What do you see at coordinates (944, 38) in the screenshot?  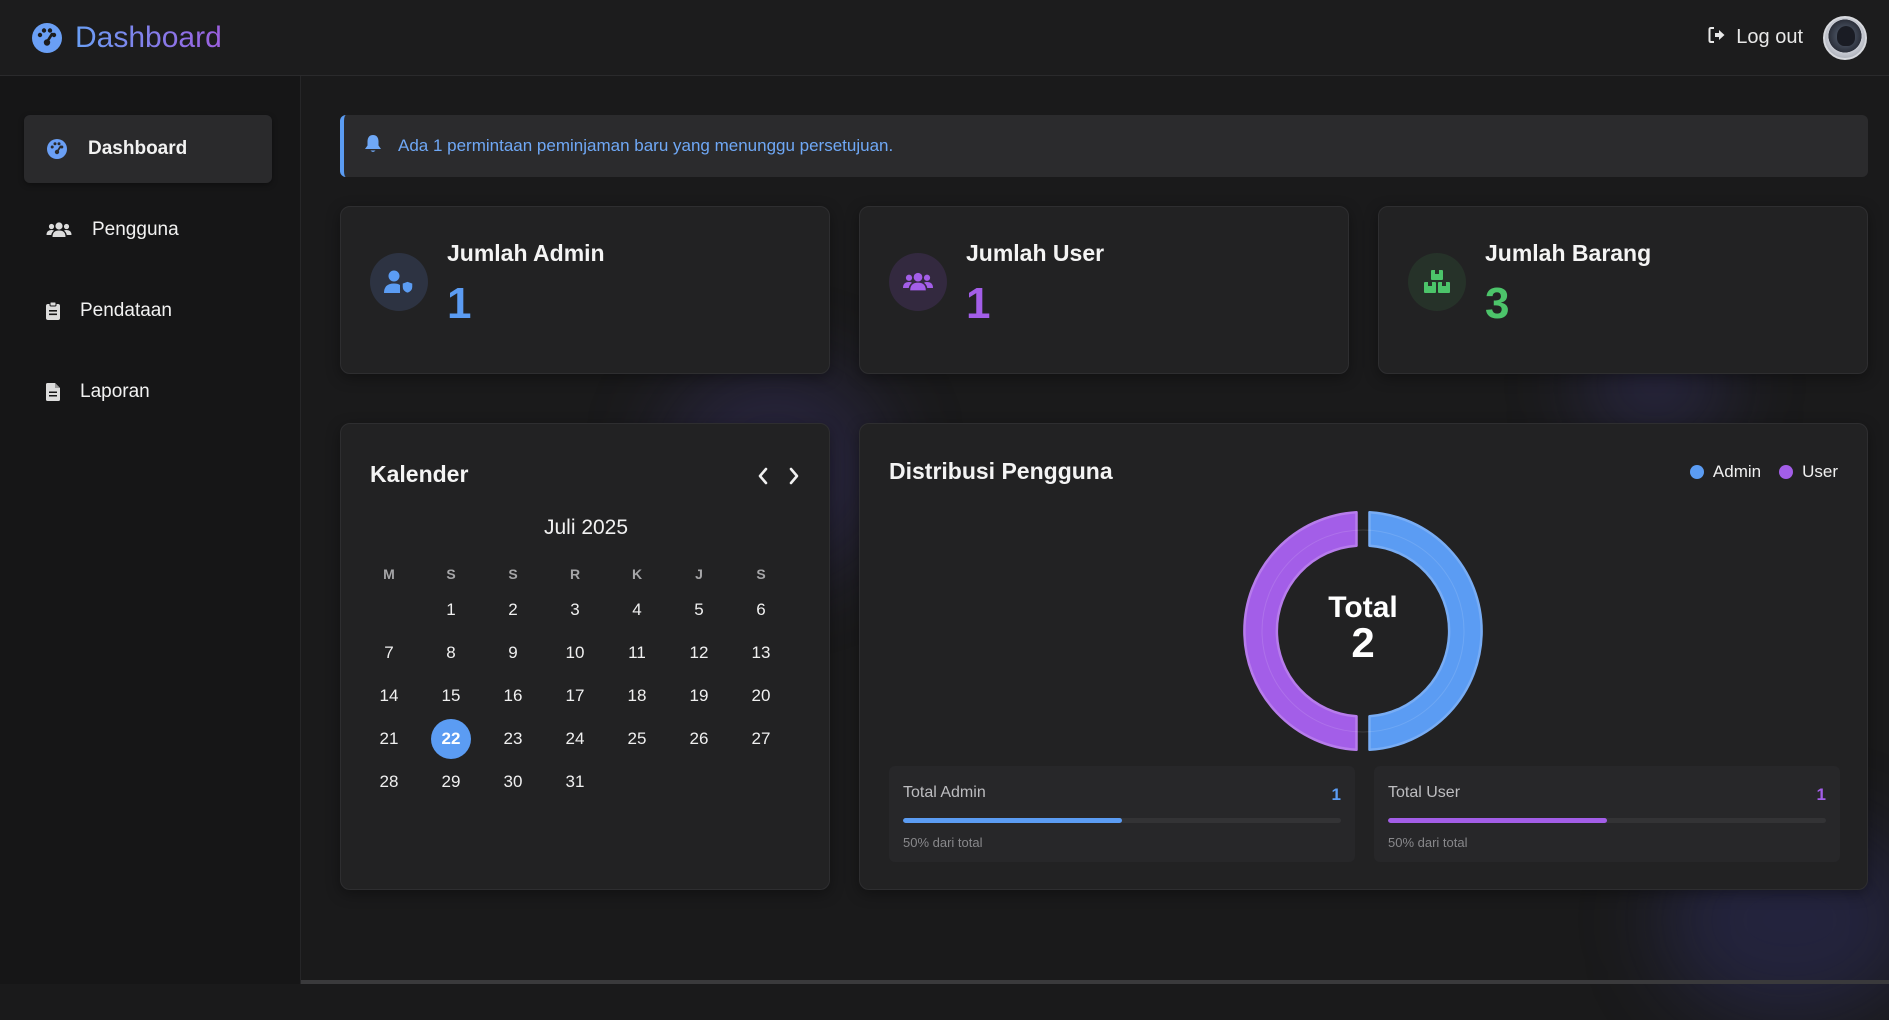 I see `top-header: Dashboard Log out` at bounding box center [944, 38].